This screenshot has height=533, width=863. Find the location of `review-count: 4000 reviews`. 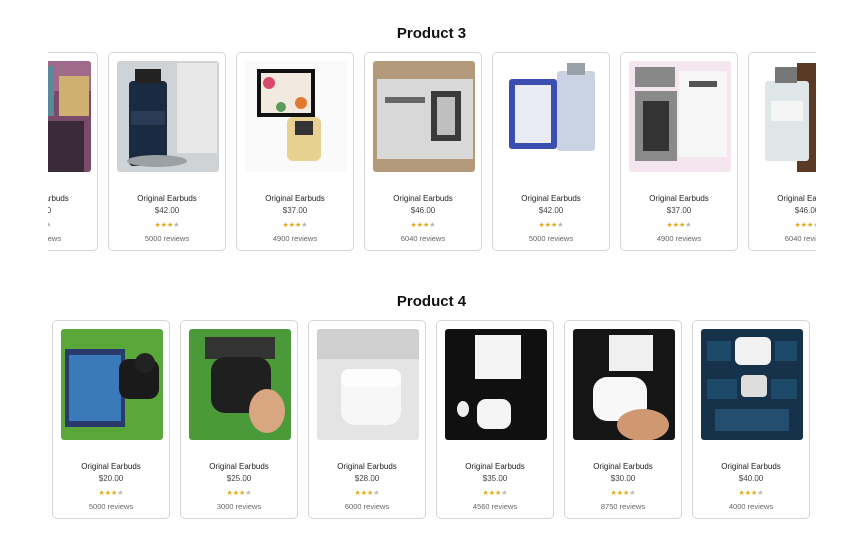

review-count: 4000 reviews is located at coordinates (751, 506).